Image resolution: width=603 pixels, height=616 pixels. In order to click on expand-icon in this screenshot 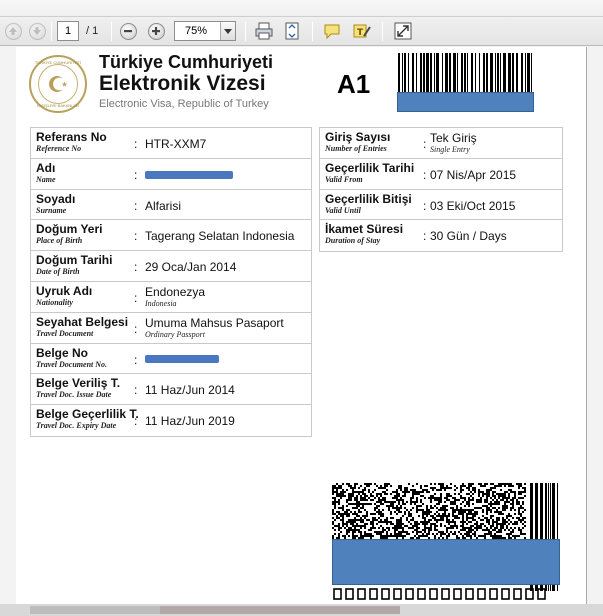, I will do `click(403, 31)`.